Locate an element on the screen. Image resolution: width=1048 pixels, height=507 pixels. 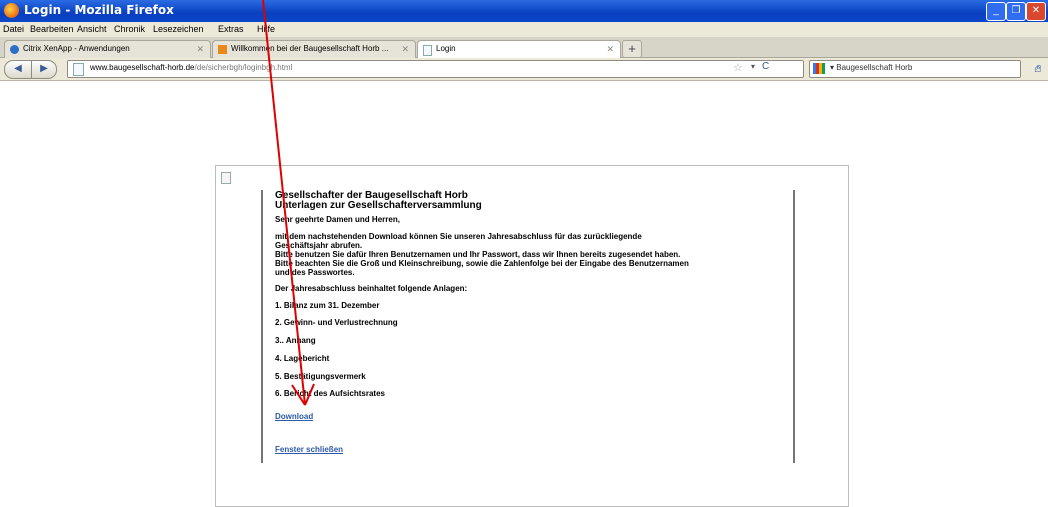
menu-ansicht: Ansicht is located at coordinates (92, 29).